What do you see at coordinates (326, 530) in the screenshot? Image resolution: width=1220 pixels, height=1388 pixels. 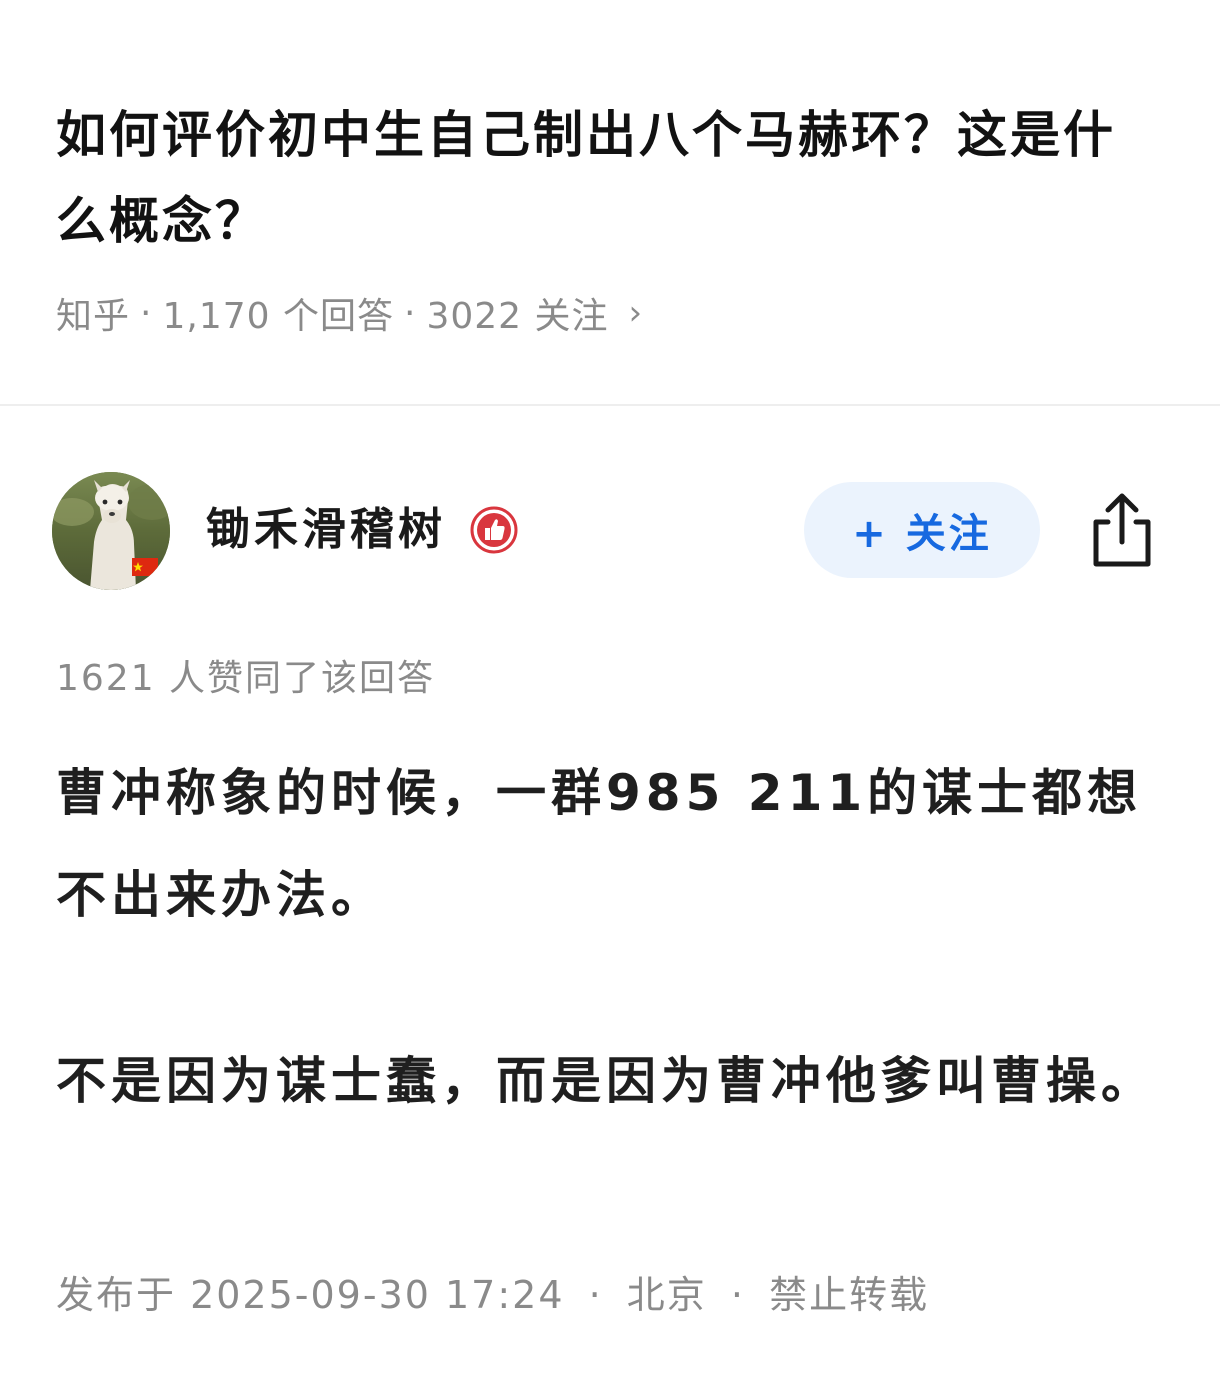 I see `author-name: 锄禾滑稽树` at bounding box center [326, 530].